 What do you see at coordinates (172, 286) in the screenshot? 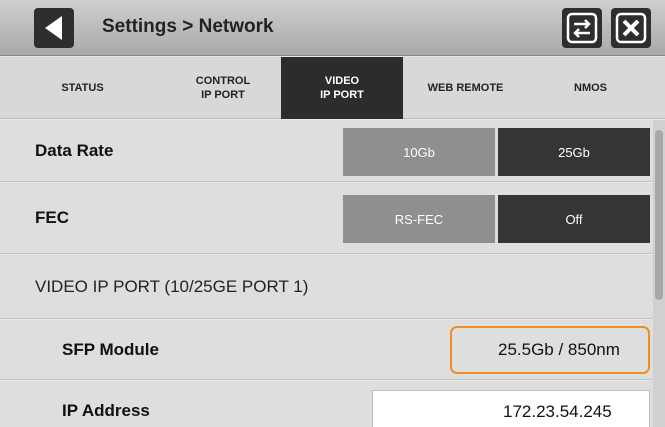
I see `section-header-label: VIDEO IP PORT (10/25GE PORT 1)` at bounding box center [172, 286].